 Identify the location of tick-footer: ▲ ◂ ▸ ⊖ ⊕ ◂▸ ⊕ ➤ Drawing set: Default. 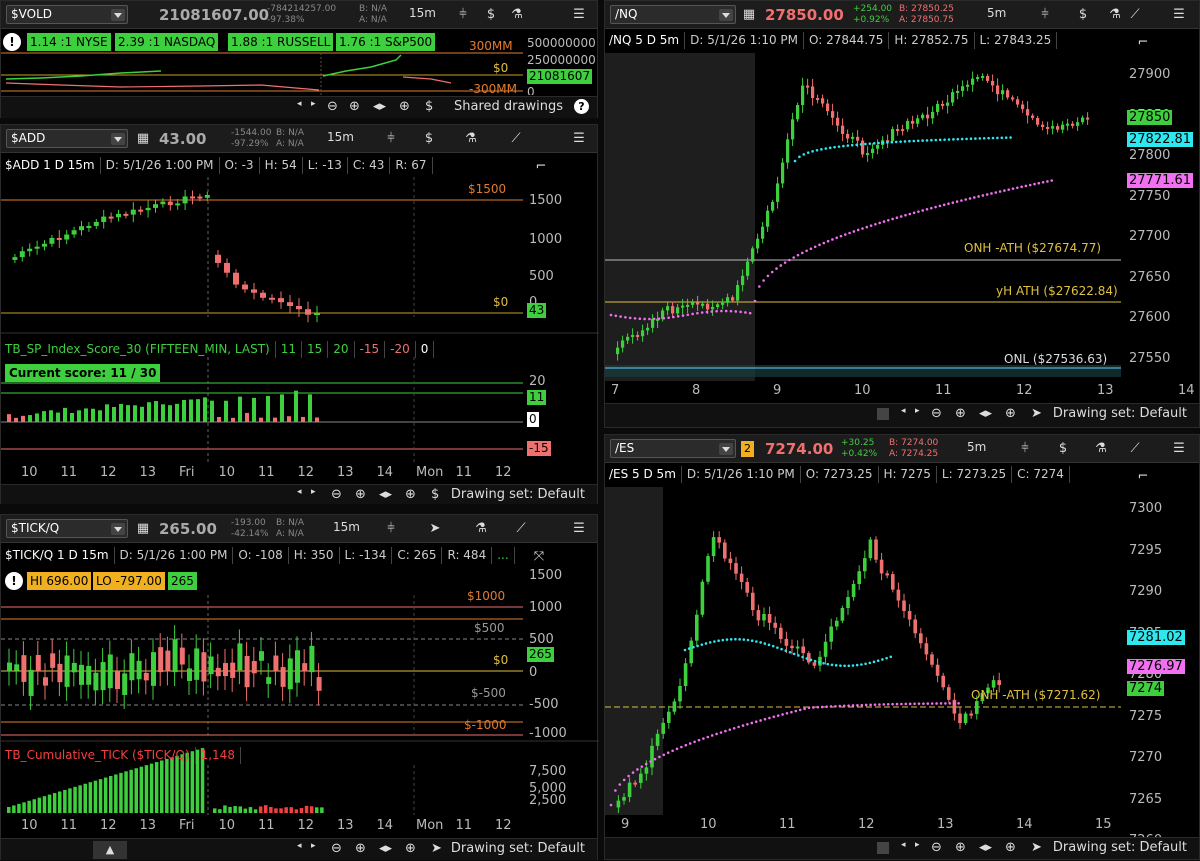
(299, 849).